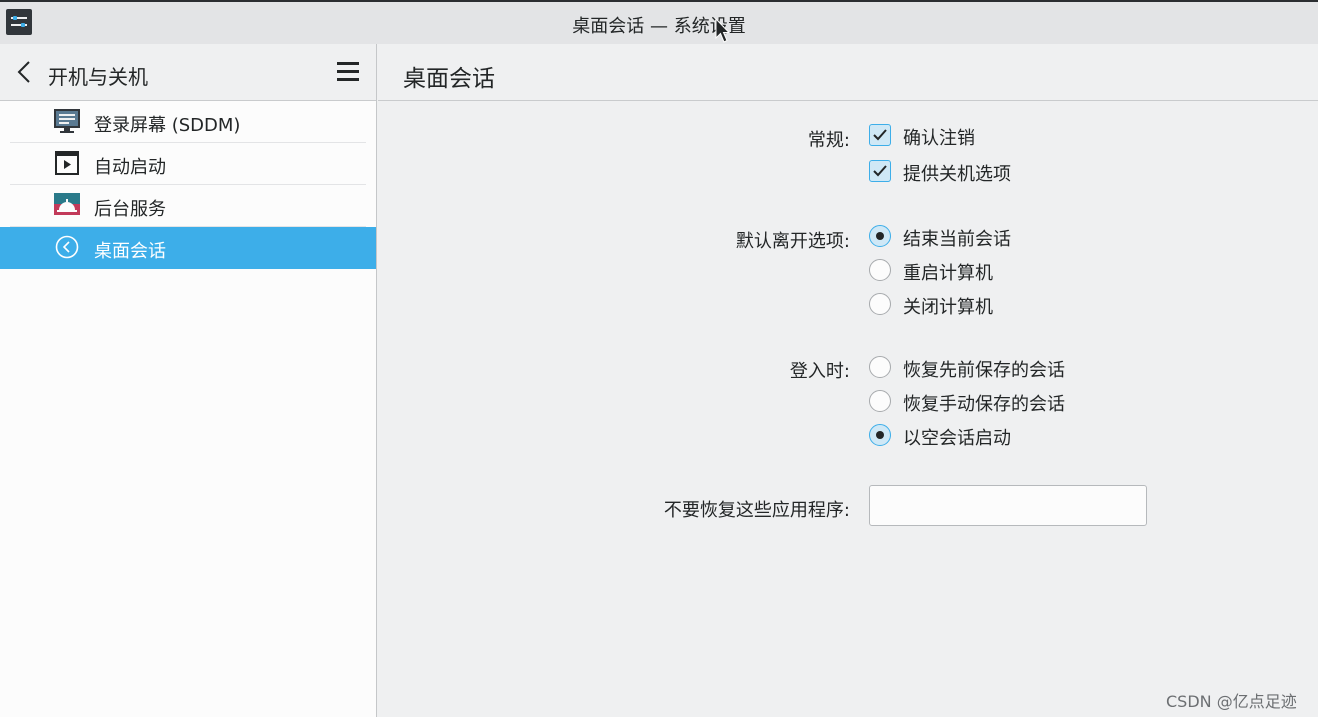  Describe the element at coordinates (348, 72) in the screenshot. I see `hamburger-menu-icon` at that location.